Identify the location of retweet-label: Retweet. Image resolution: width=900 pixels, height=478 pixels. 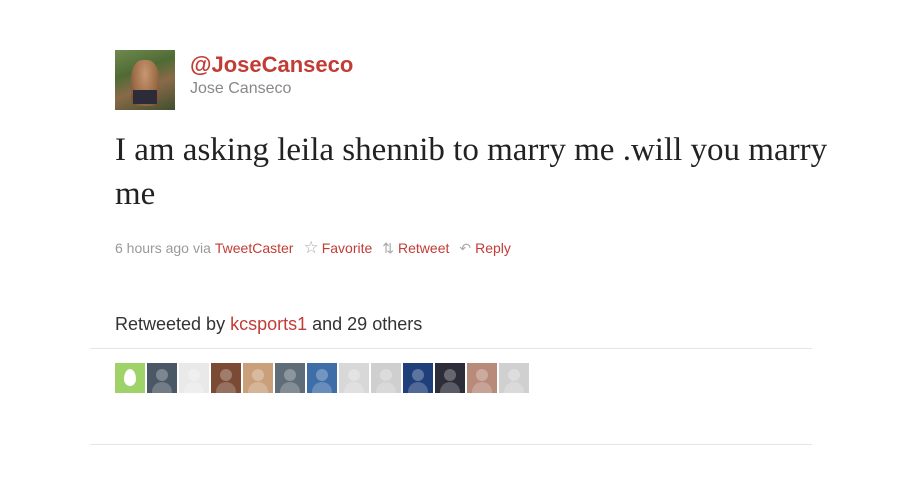
(424, 248).